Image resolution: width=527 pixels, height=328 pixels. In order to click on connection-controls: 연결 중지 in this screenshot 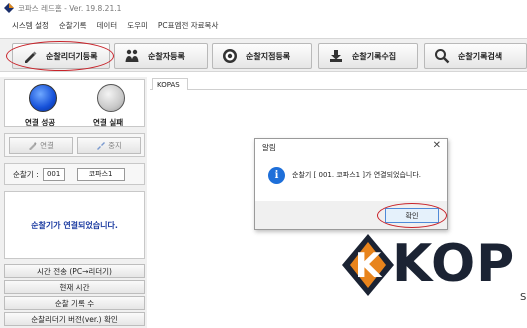, I will do `click(74, 145)`.